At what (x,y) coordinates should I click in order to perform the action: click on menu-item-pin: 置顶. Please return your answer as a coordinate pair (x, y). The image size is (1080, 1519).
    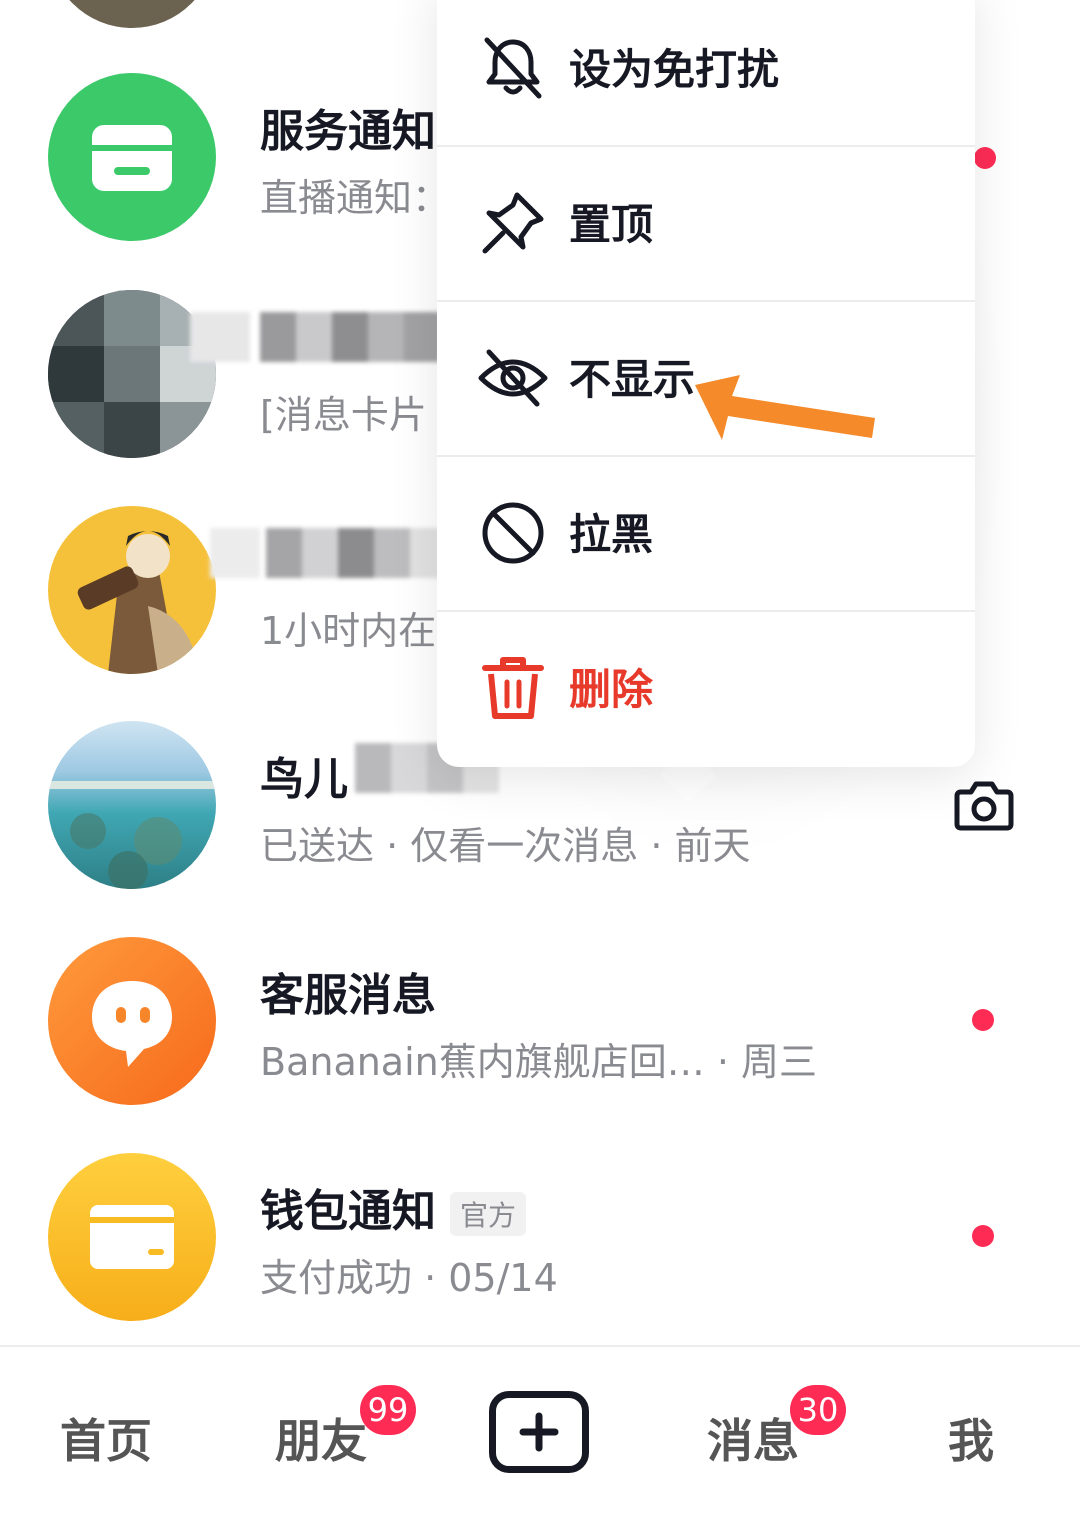
    Looking at the image, I should click on (706, 224).